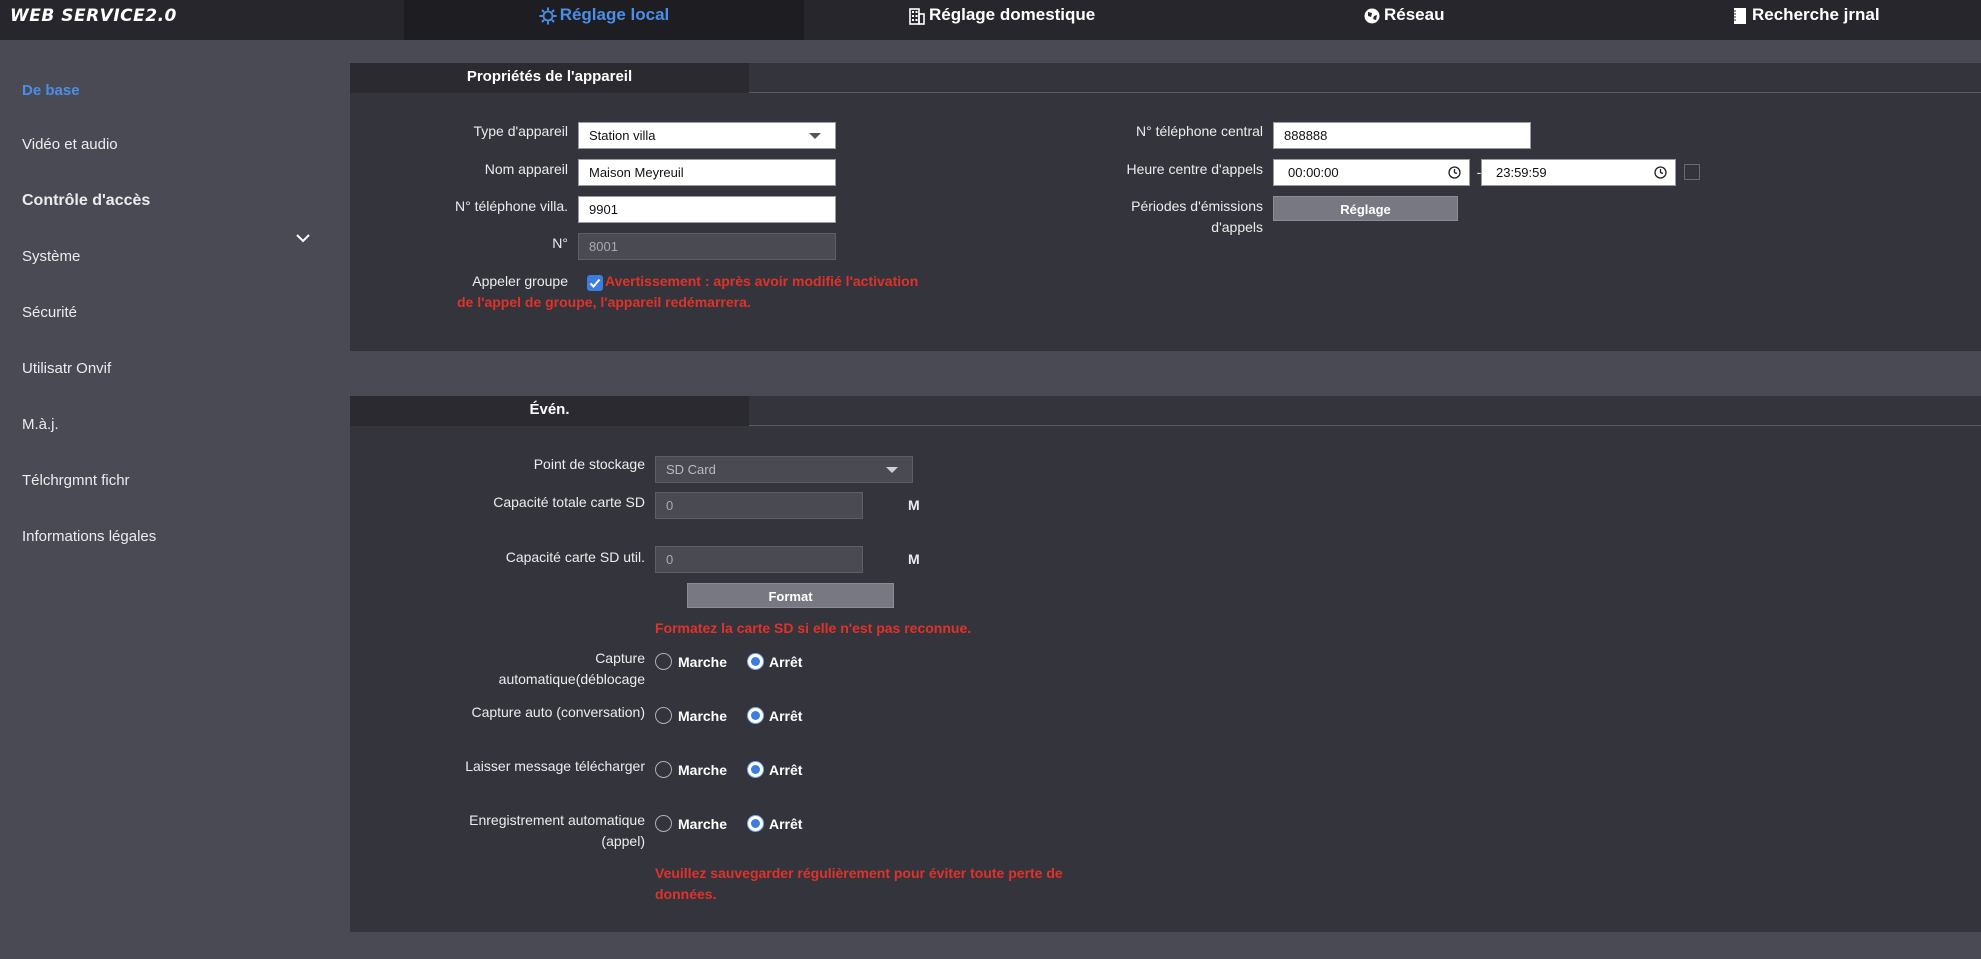 The height and width of the screenshot is (959, 1981). Describe the element at coordinates (549, 411) in the screenshot. I see `events-tab: Évén.` at that location.